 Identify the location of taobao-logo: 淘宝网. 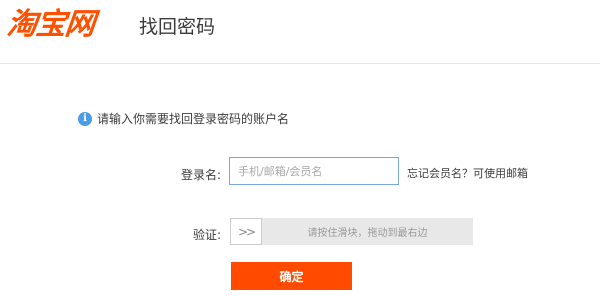
(50, 24).